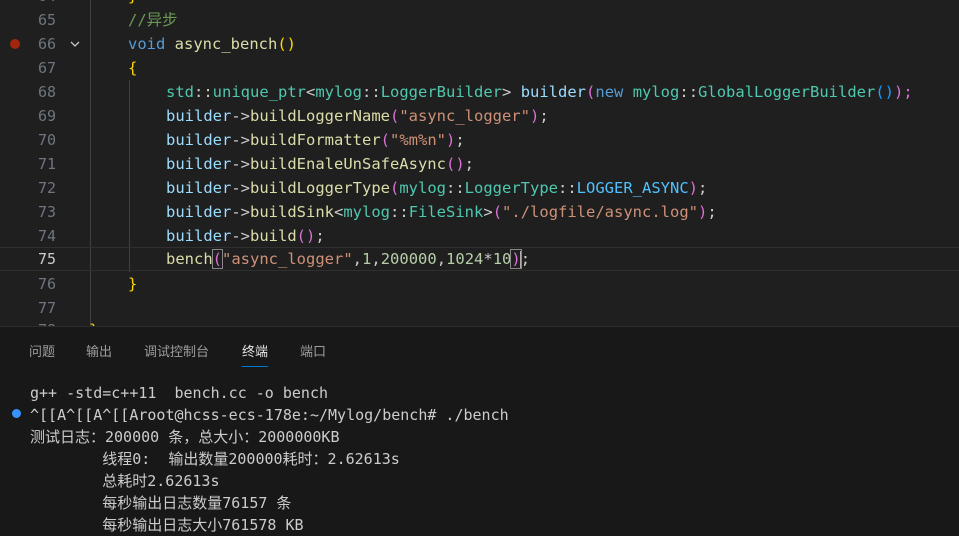 Image resolution: width=959 pixels, height=536 pixels. What do you see at coordinates (185, 437) in the screenshot?
I see `terminal-line: 测试日志：200000 条，总大小：2000000KB` at bounding box center [185, 437].